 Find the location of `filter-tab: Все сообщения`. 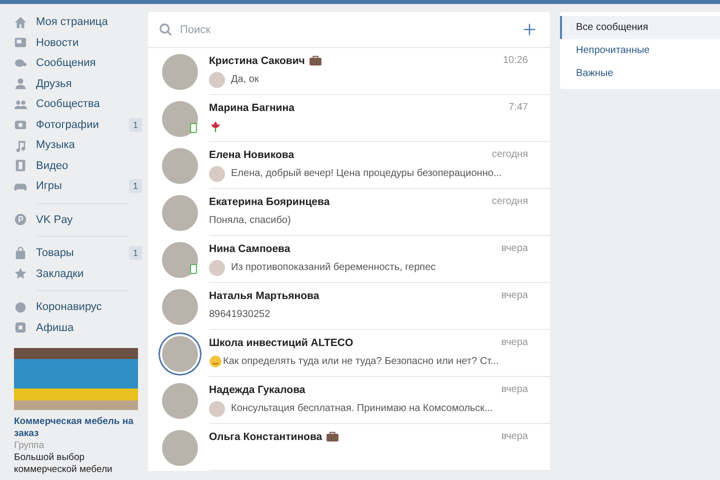

filter-tab: Все сообщения is located at coordinates (640, 27).